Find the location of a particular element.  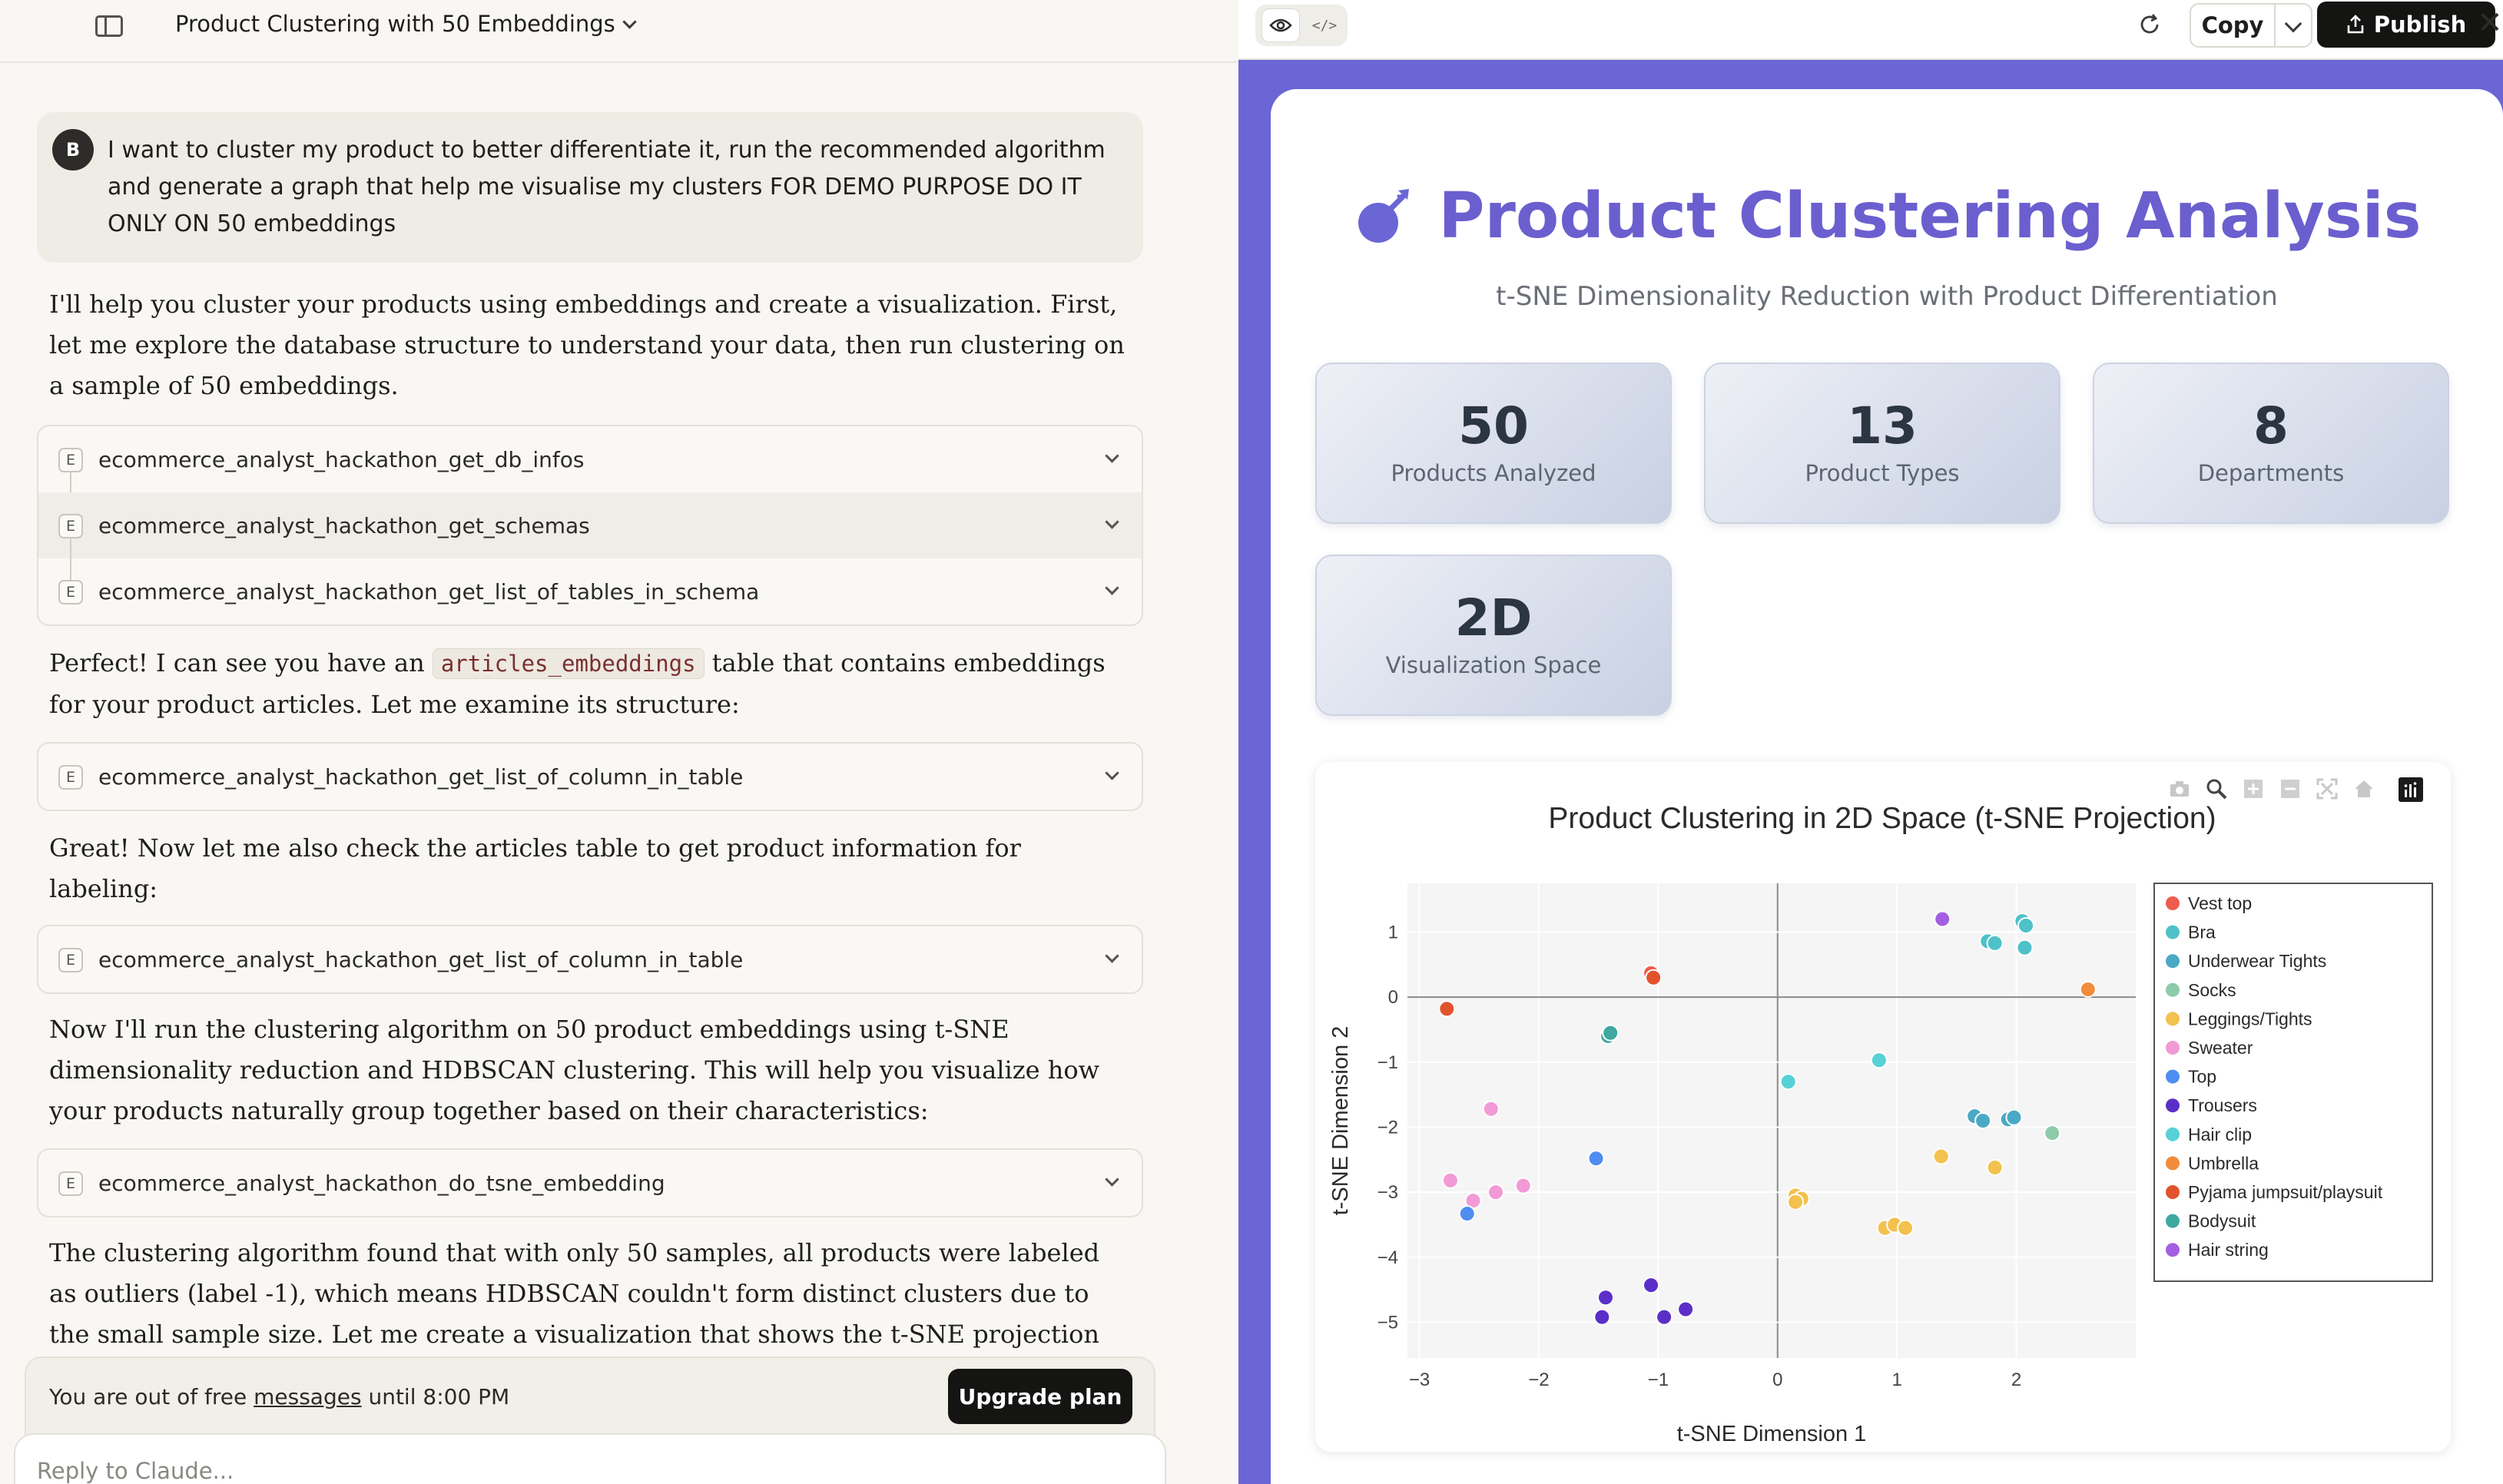

y-tick-label: 1 is located at coordinates (1393, 932).